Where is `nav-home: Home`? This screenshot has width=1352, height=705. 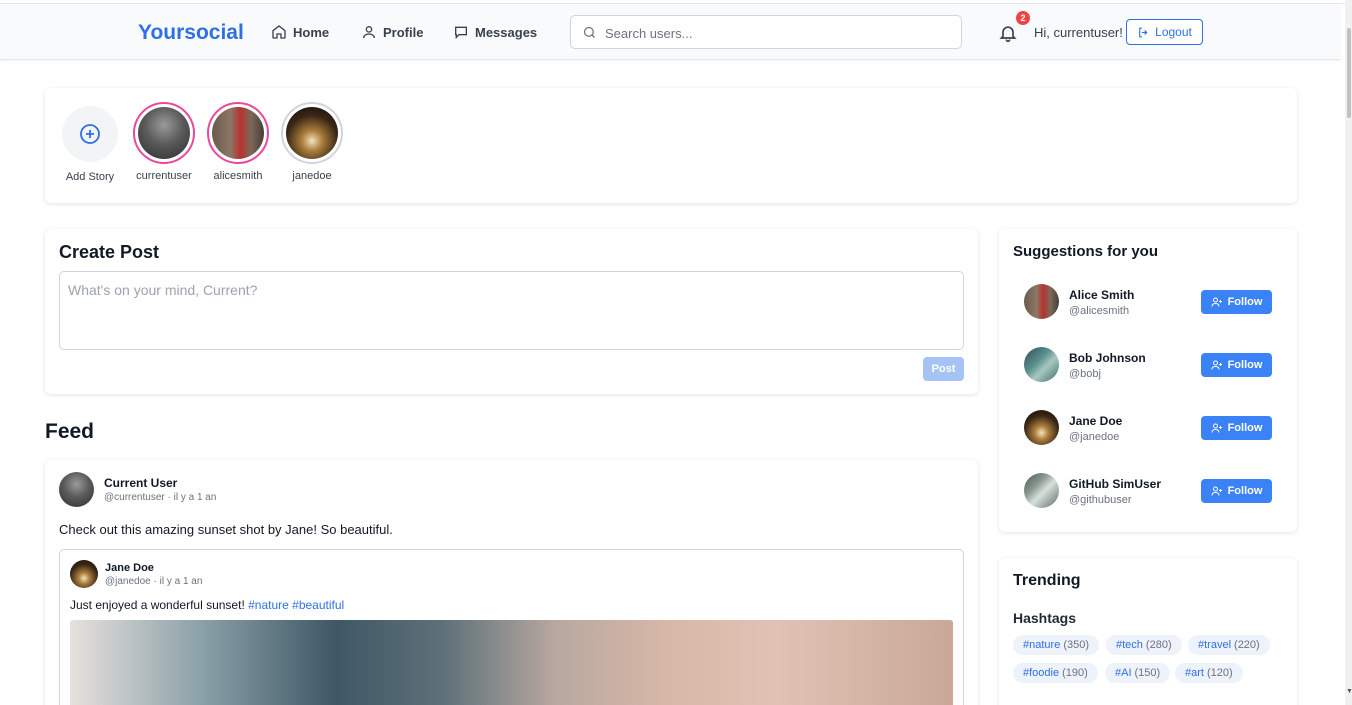
nav-home: Home is located at coordinates (300, 32).